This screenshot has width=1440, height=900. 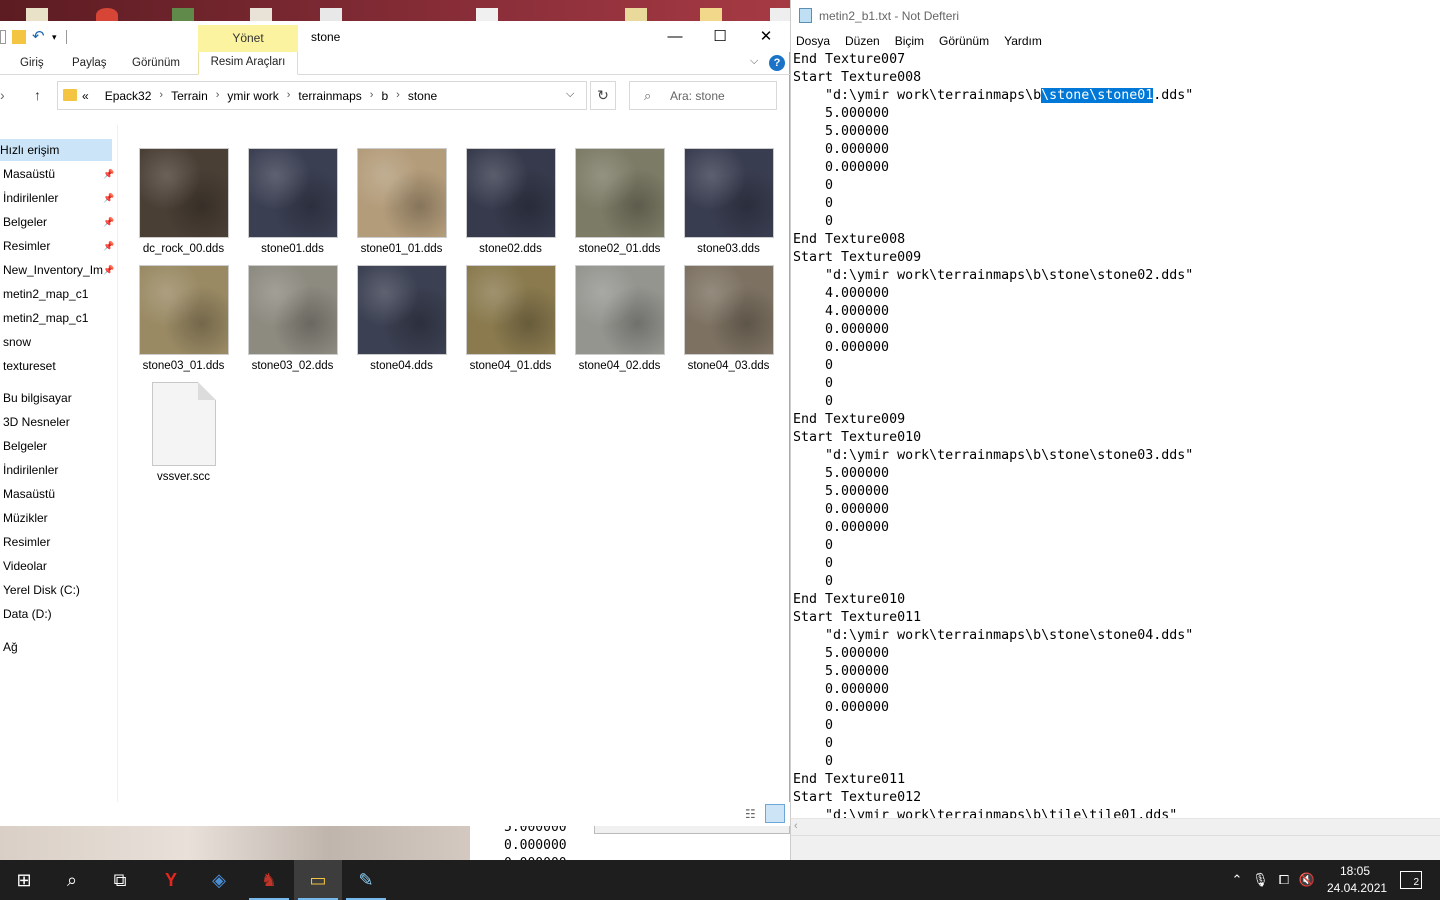 I want to click on file-item: stone01_01.dds, so click(x=401, y=201).